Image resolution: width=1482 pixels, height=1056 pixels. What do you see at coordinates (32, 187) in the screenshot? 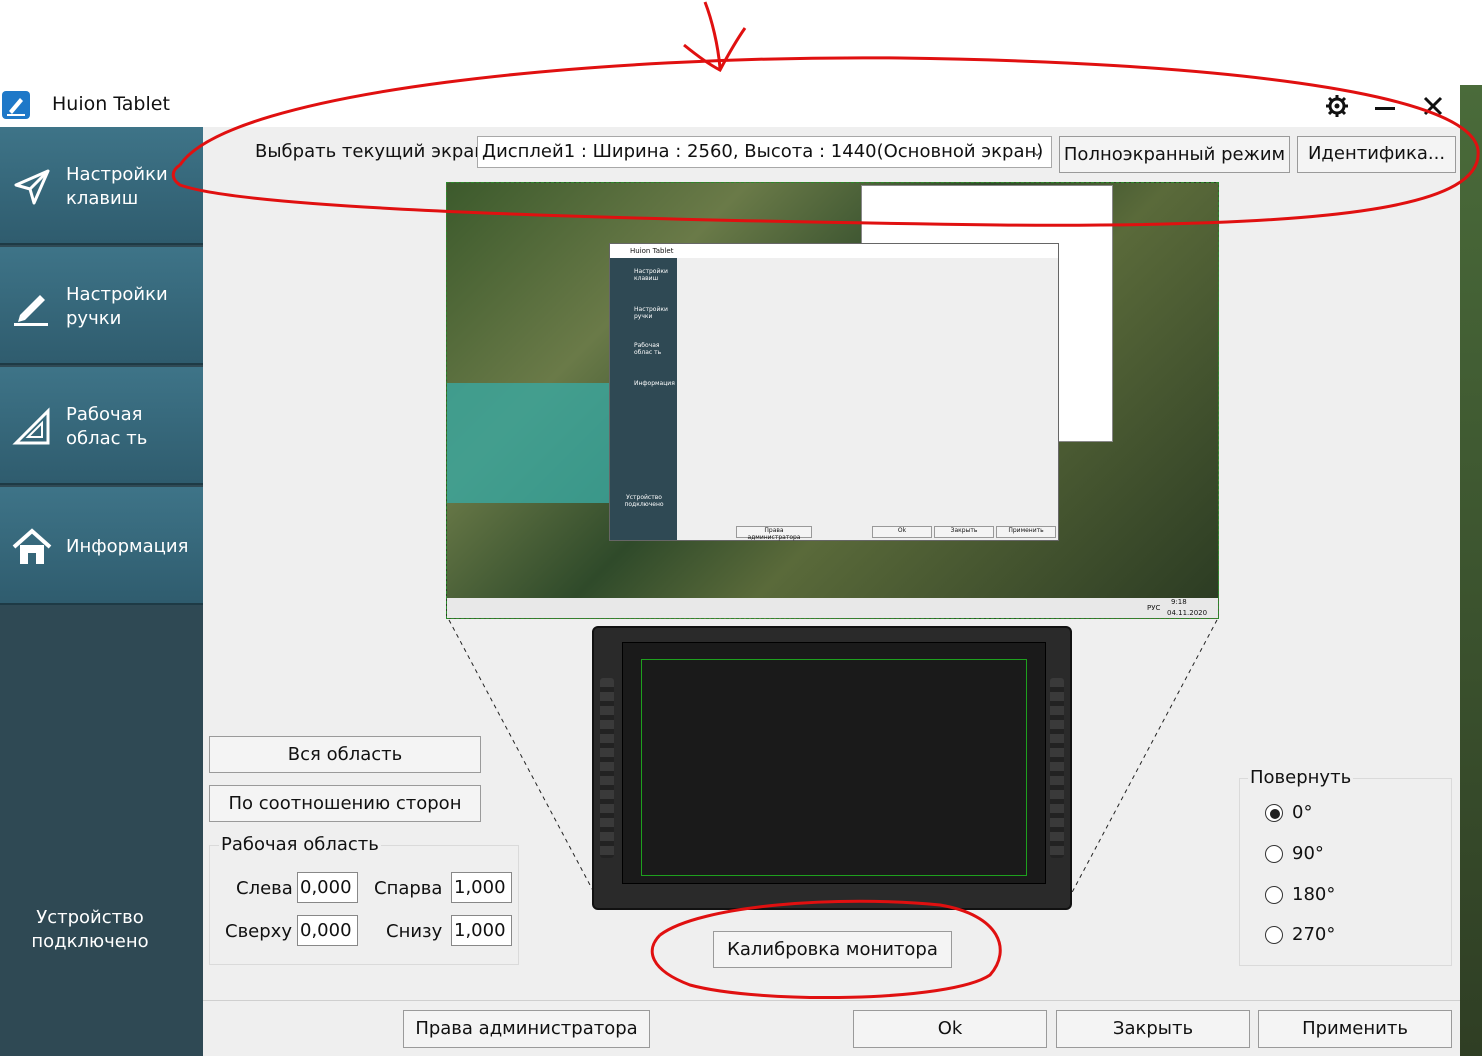
I see `send-arrow-icon` at bounding box center [32, 187].